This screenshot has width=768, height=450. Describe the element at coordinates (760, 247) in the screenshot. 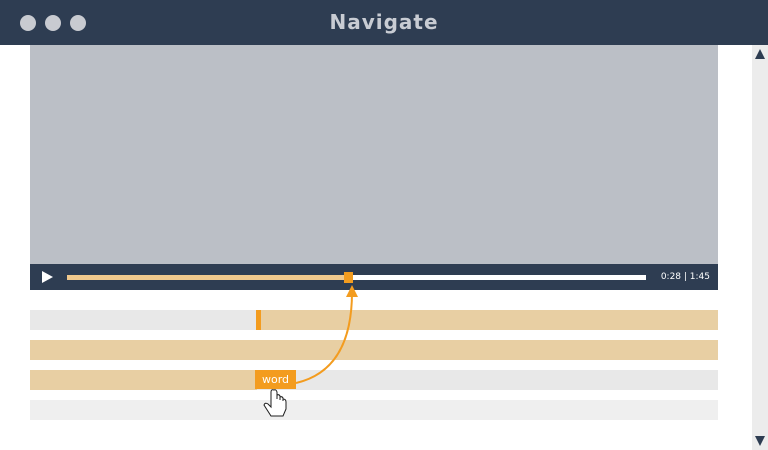

I see `vertical-scrollbar` at that location.